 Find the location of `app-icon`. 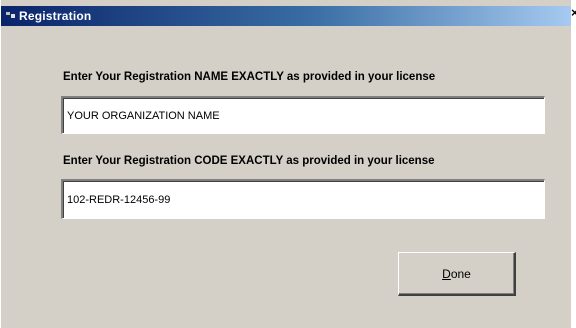

app-icon is located at coordinates (11, 16).